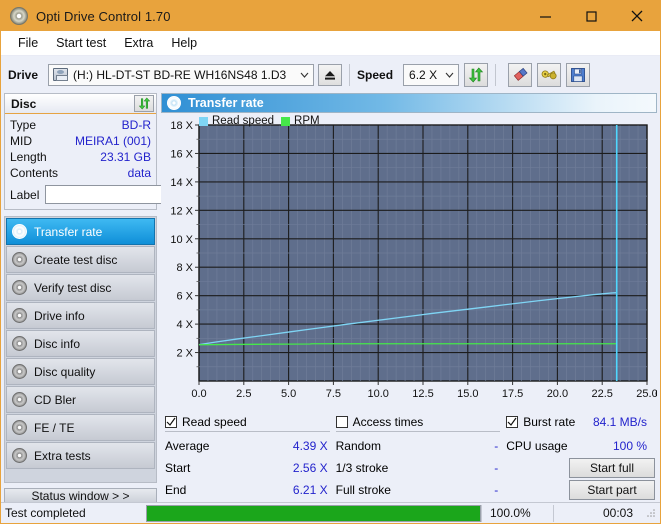  I want to click on disc-type-label: Type, so click(23, 125).